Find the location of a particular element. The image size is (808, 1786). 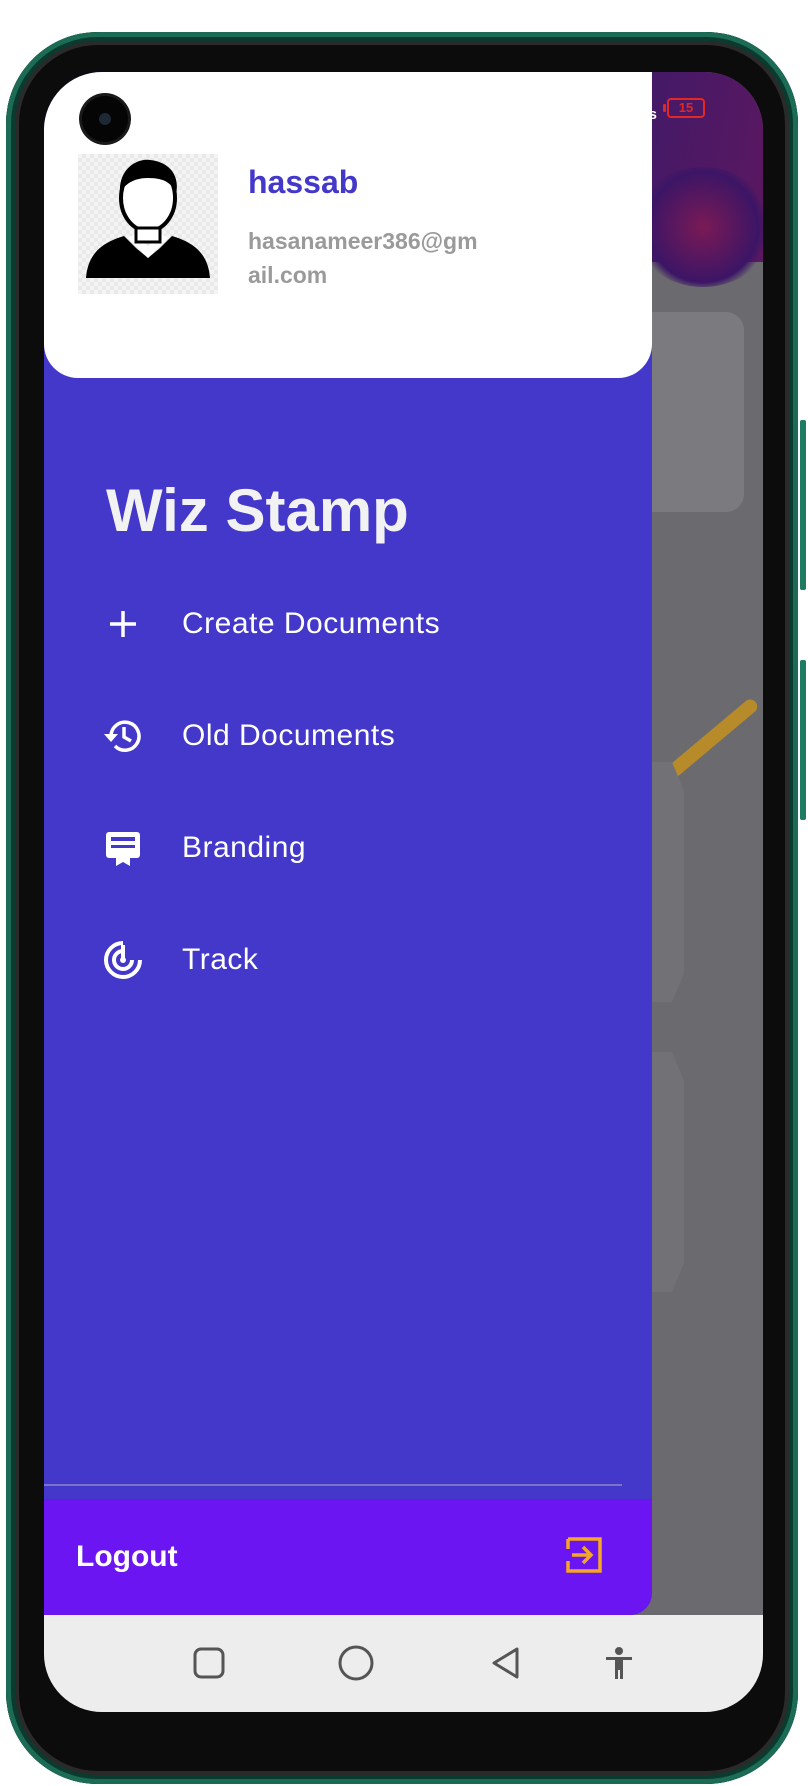

home-icon is located at coordinates (356, 1663).